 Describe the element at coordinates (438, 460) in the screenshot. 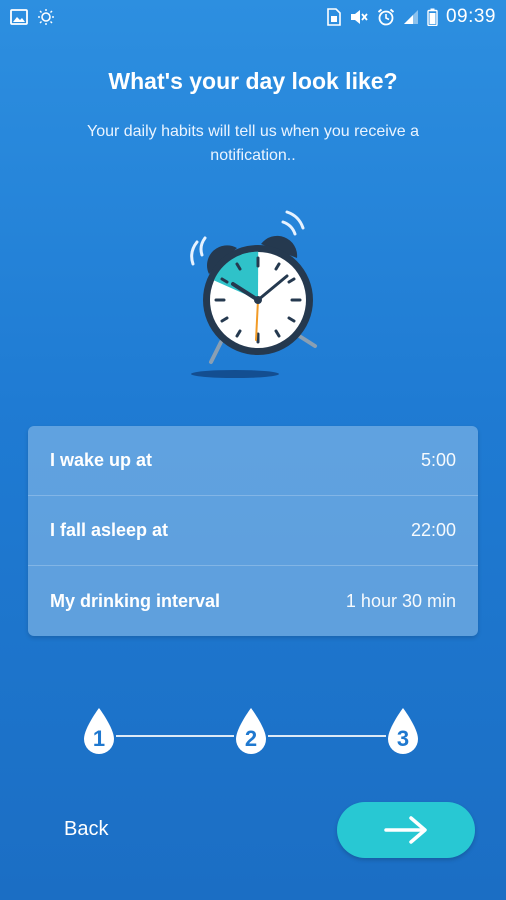

I see `wake-up-value: 5:00` at that location.